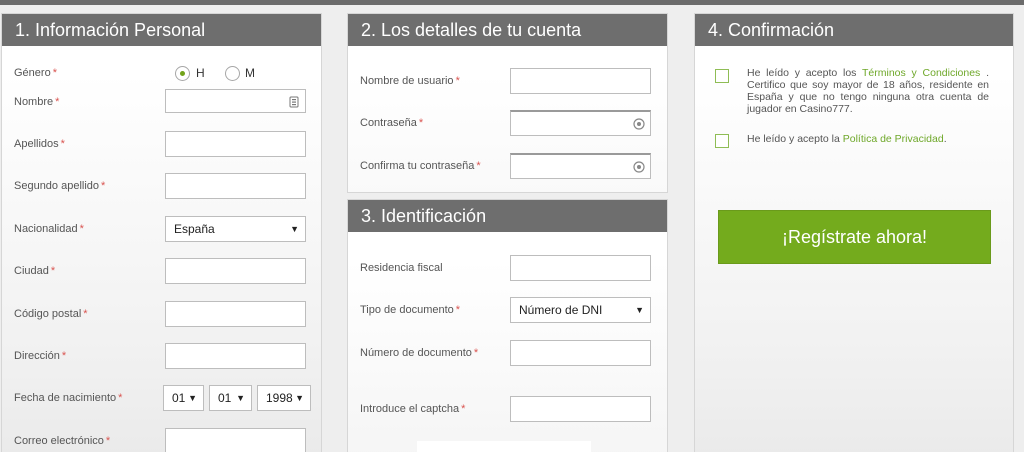 The height and width of the screenshot is (452, 1024). I want to click on captcha-field, so click(580, 409).